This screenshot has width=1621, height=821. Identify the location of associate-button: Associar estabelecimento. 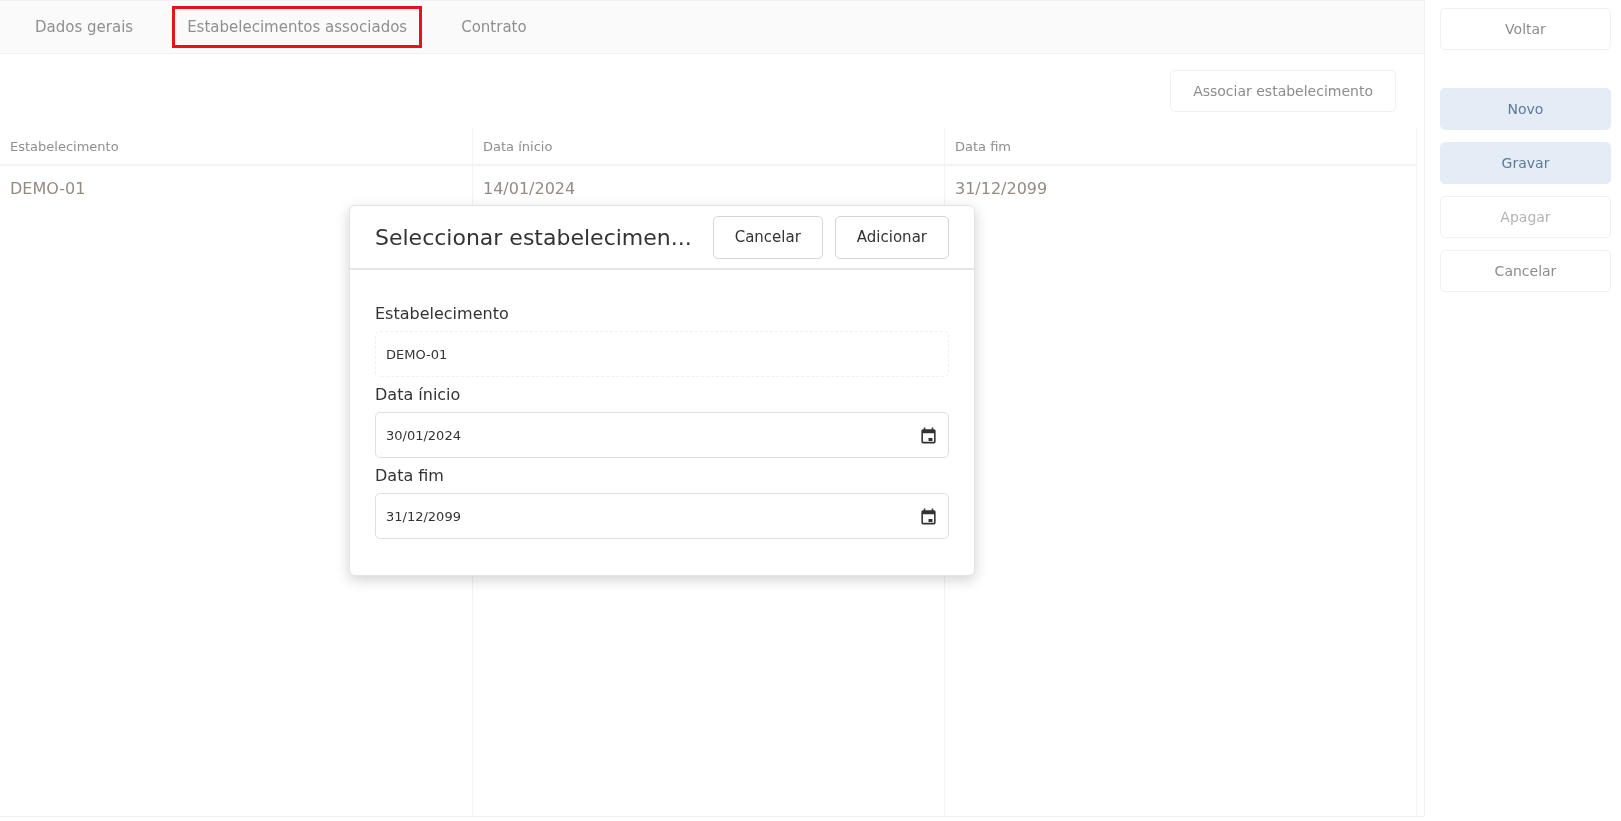
(1283, 91).